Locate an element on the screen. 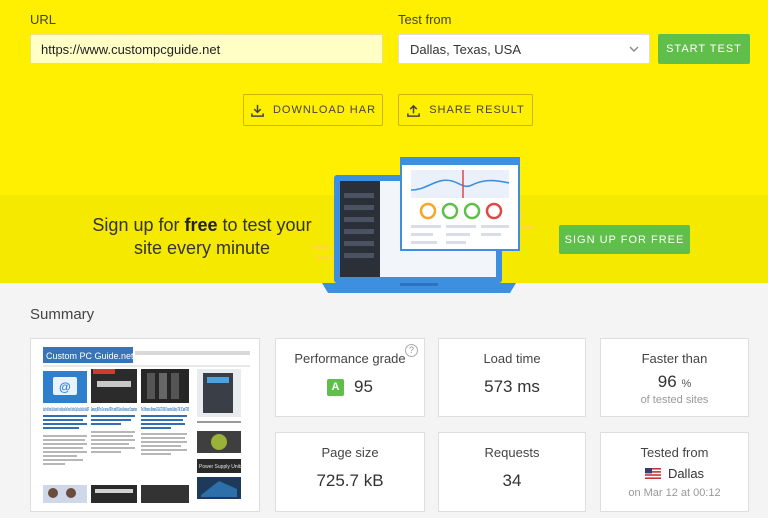 Image resolution: width=768 pixels, height=518 pixels. faster-than-value: 96 is located at coordinates (667, 381).